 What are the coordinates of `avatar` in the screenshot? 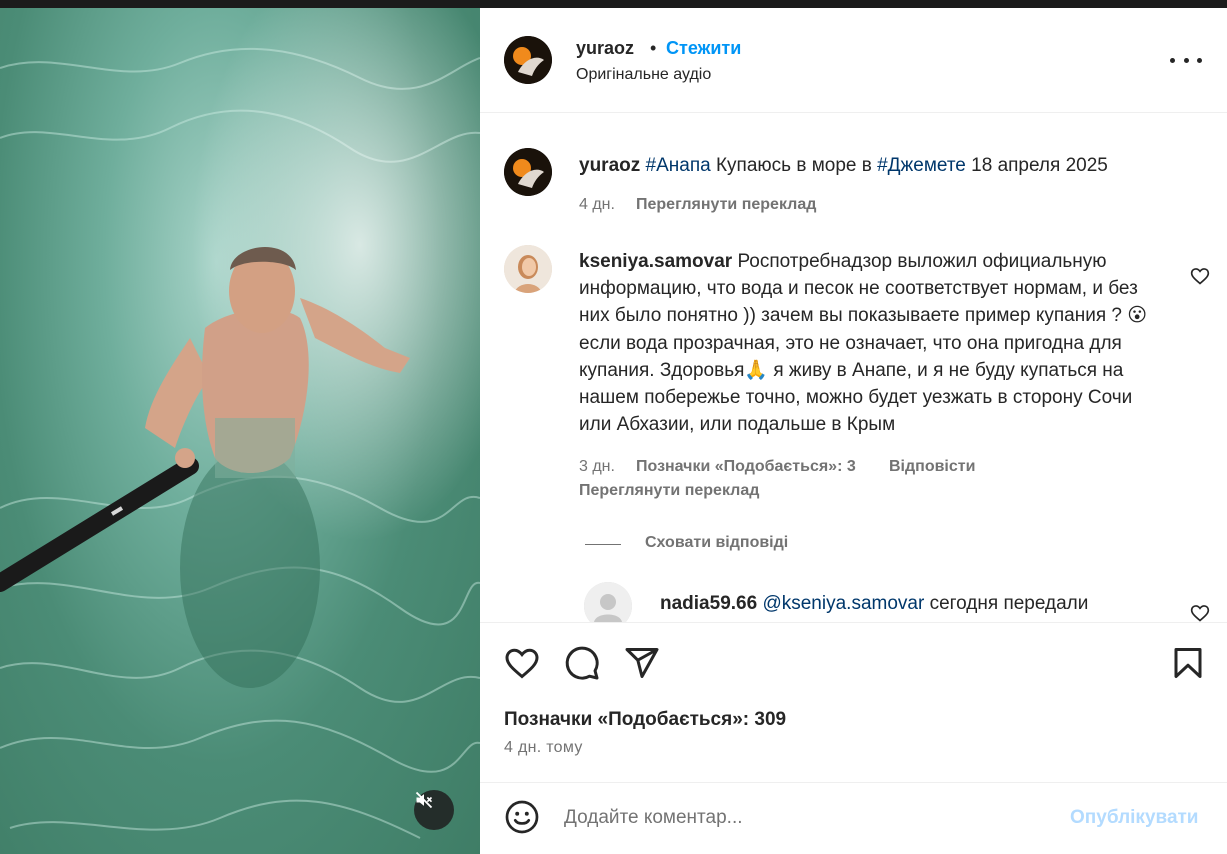 It's located at (528, 60).